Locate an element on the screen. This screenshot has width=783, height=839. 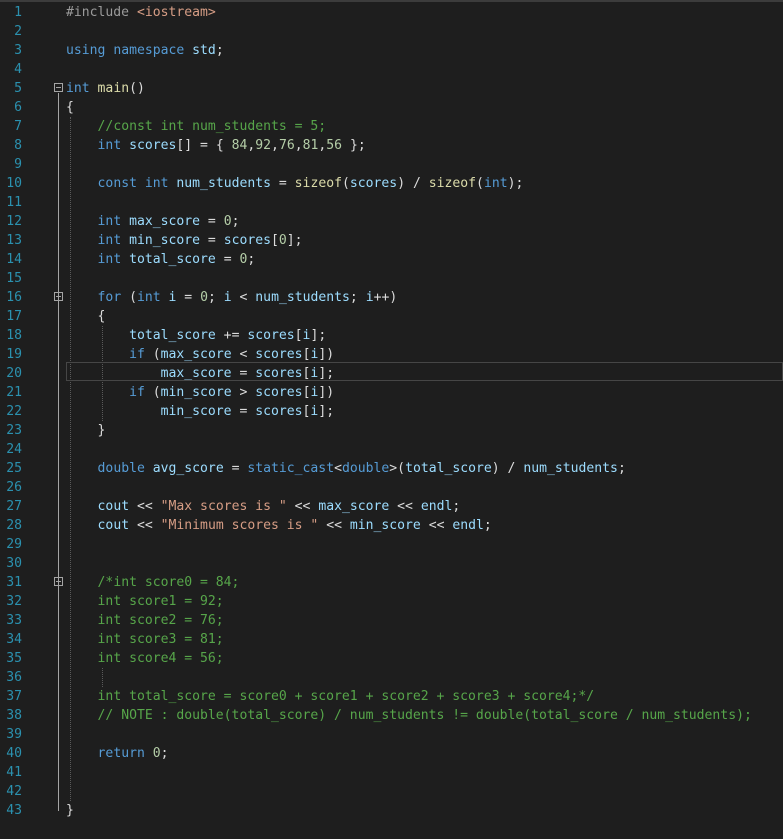
line-number: 43 is located at coordinates (14, 810).